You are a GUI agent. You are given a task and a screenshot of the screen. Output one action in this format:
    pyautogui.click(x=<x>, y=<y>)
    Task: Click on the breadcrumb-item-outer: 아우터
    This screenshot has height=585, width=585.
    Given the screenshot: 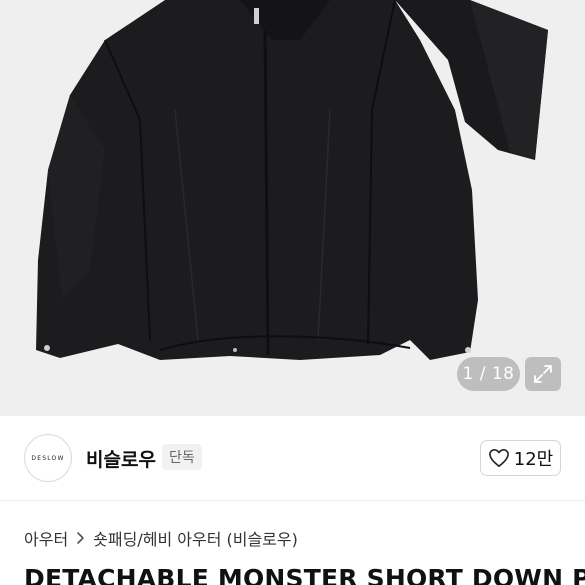 What is the action you would take?
    pyautogui.click(x=46, y=538)
    